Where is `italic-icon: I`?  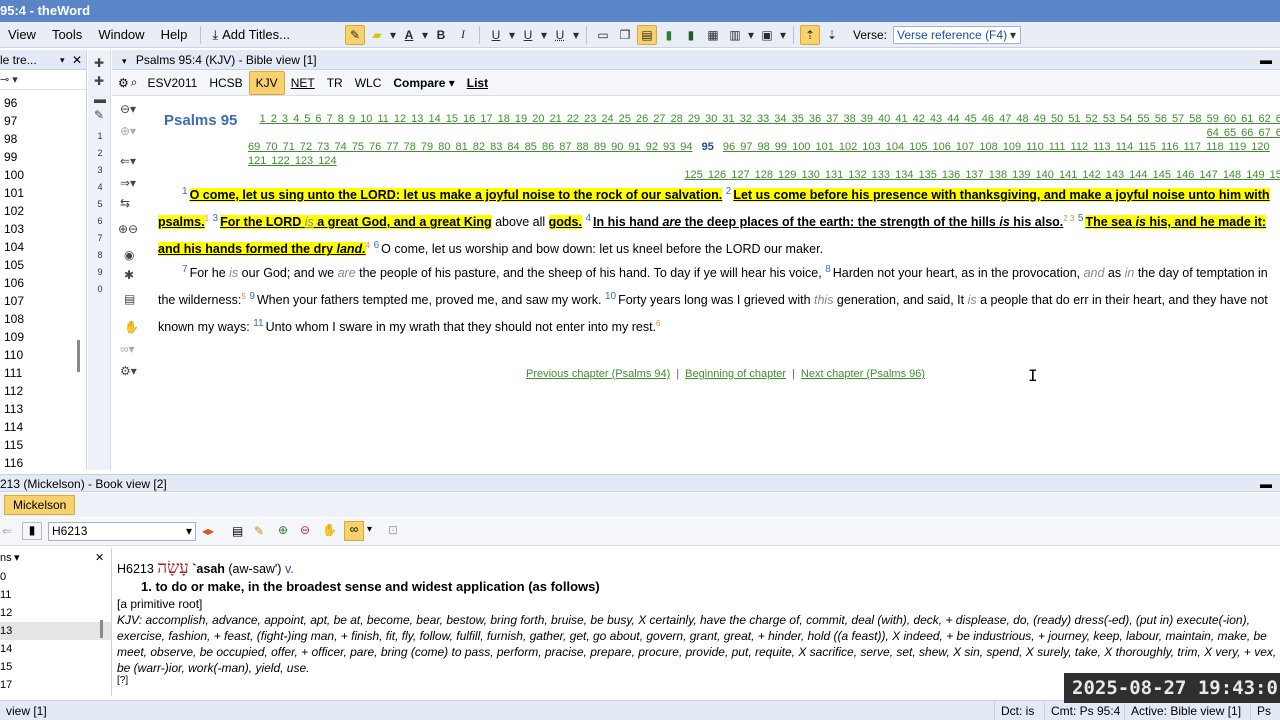 italic-icon: I is located at coordinates (463, 35).